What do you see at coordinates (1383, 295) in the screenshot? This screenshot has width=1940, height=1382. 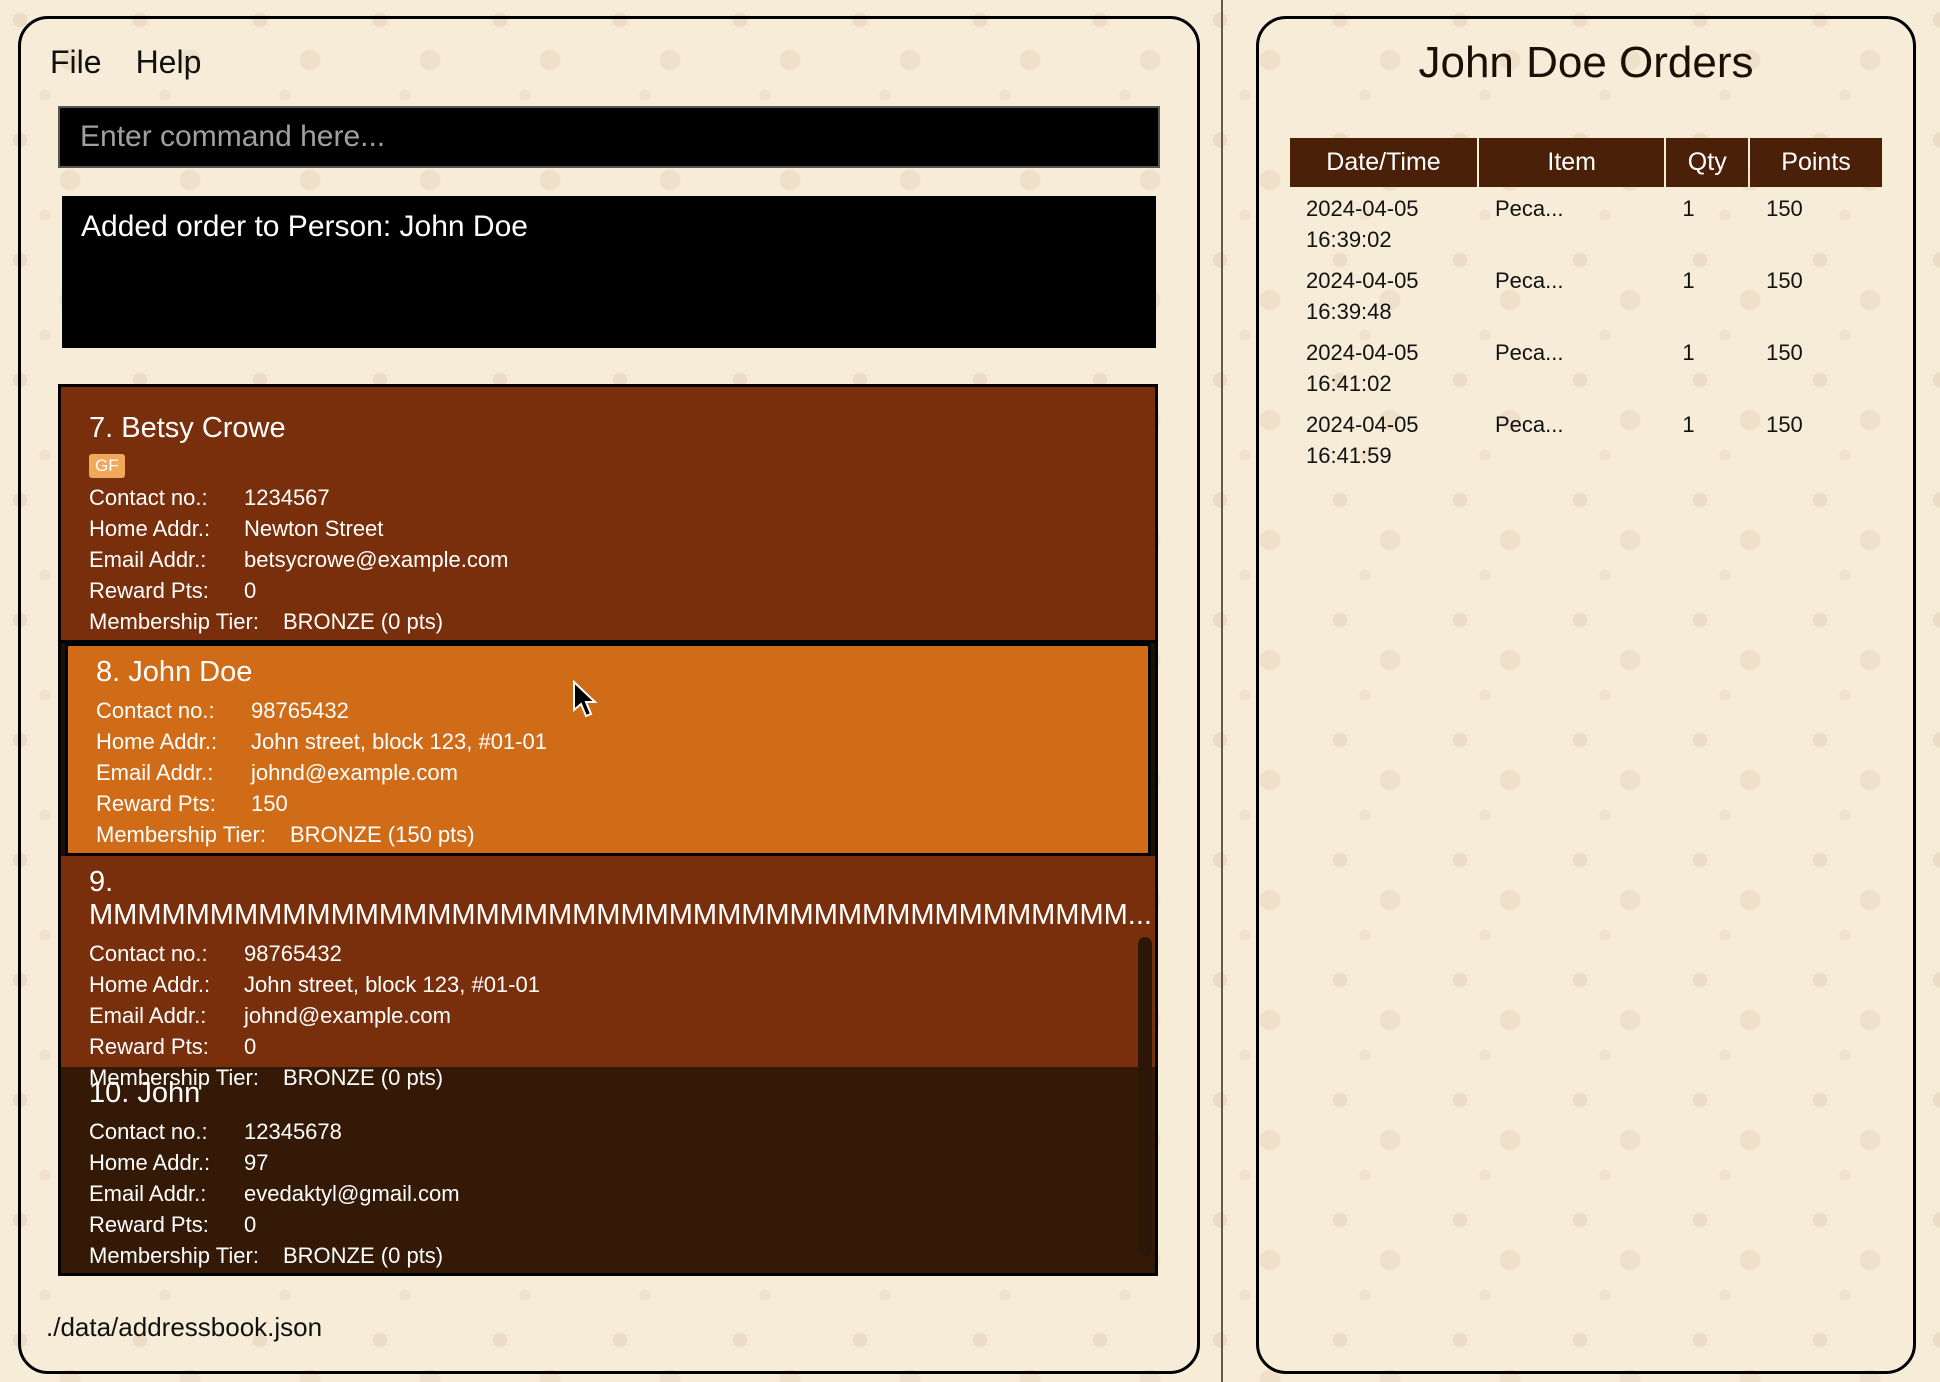 I see `cell-datetime: 2024-04-05 16:39:48` at bounding box center [1383, 295].